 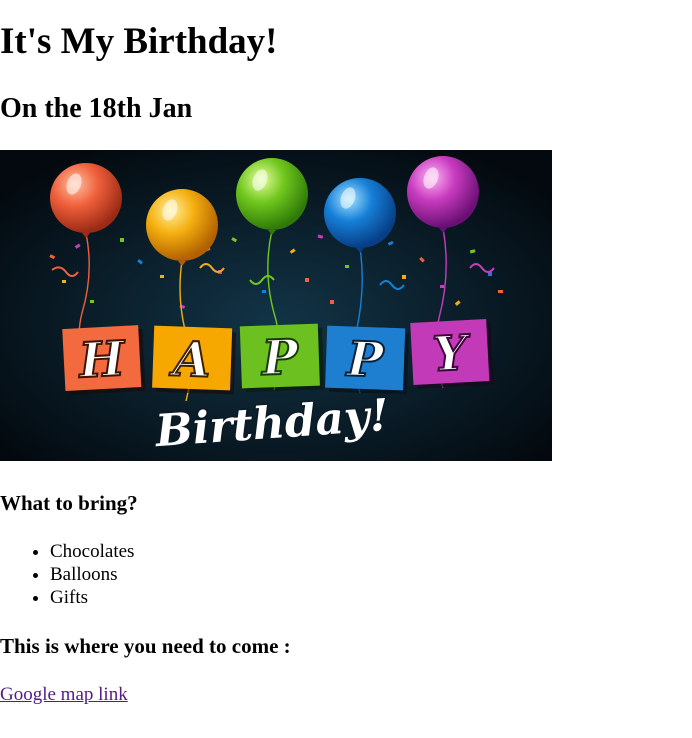 I want to click on google-map-link: Google map link, so click(x=64, y=694).